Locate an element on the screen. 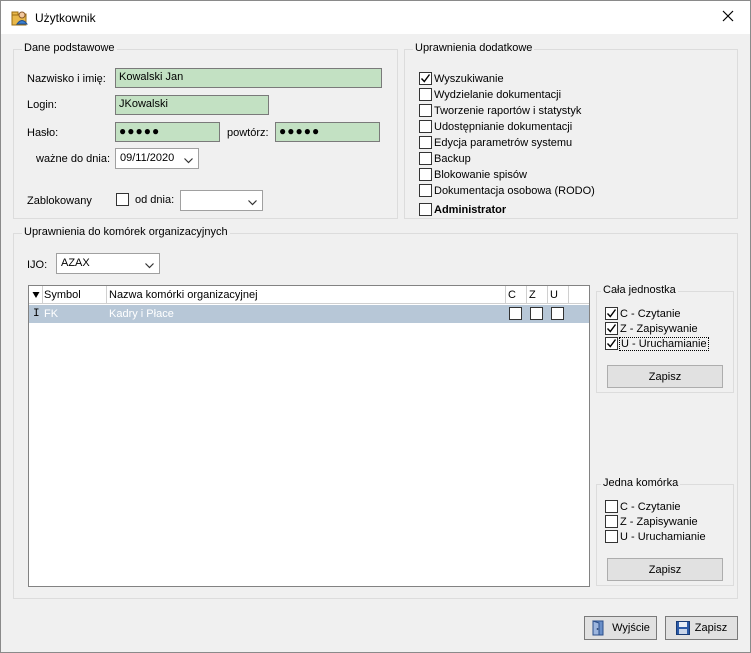  whole-unit-save-button: Zapisz is located at coordinates (665, 376).